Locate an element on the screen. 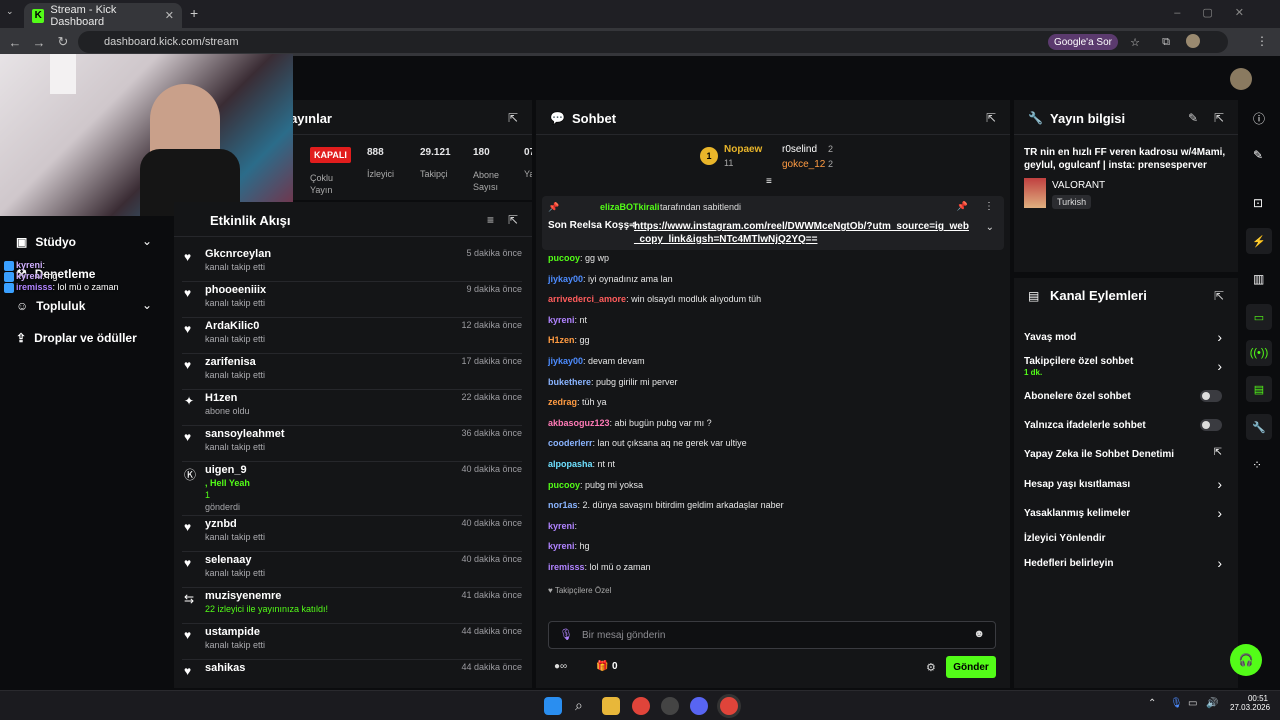 This screenshot has width=1280, height=720. chat-username: alpopasha is located at coordinates (570, 464).